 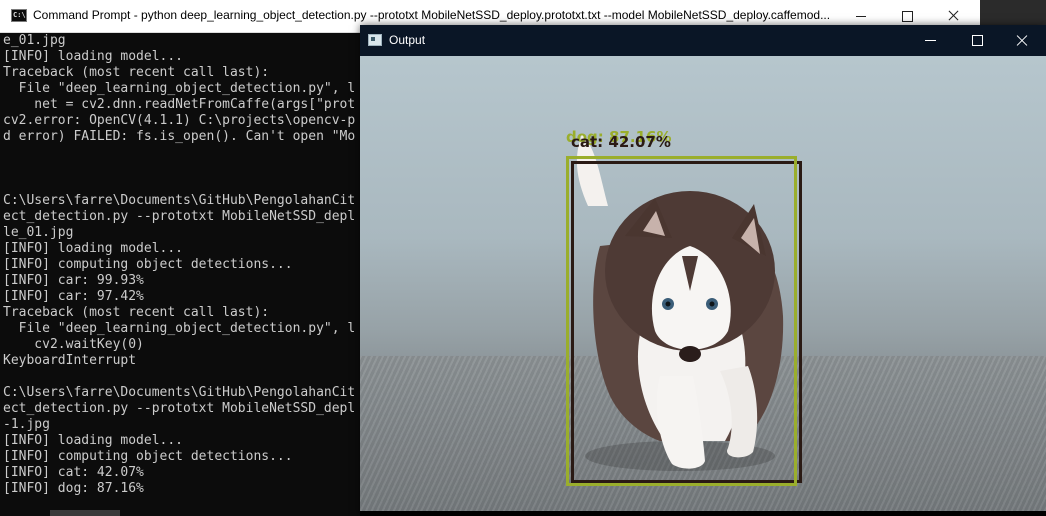 I want to click on image-window-icon, so click(x=375, y=40).